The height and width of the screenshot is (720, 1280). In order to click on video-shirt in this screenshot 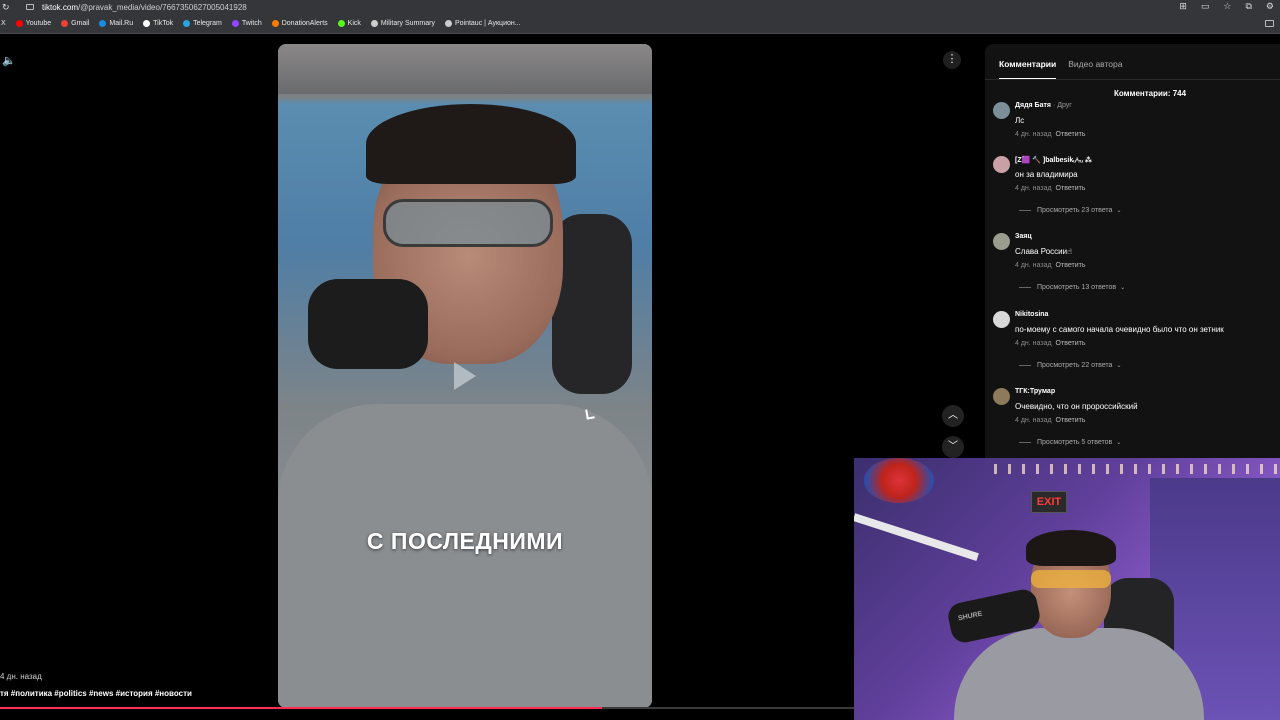, I will do `click(465, 556)`.